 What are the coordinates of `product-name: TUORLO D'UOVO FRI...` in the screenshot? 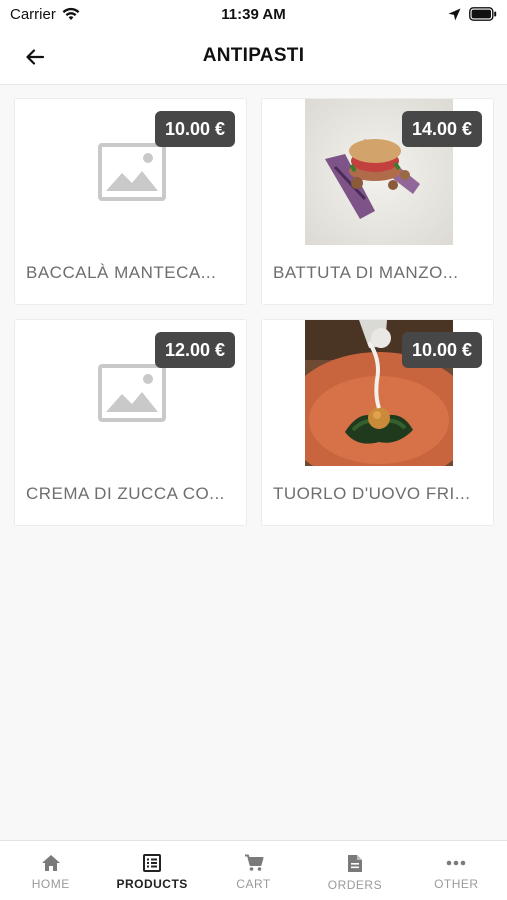 It's located at (372, 493).